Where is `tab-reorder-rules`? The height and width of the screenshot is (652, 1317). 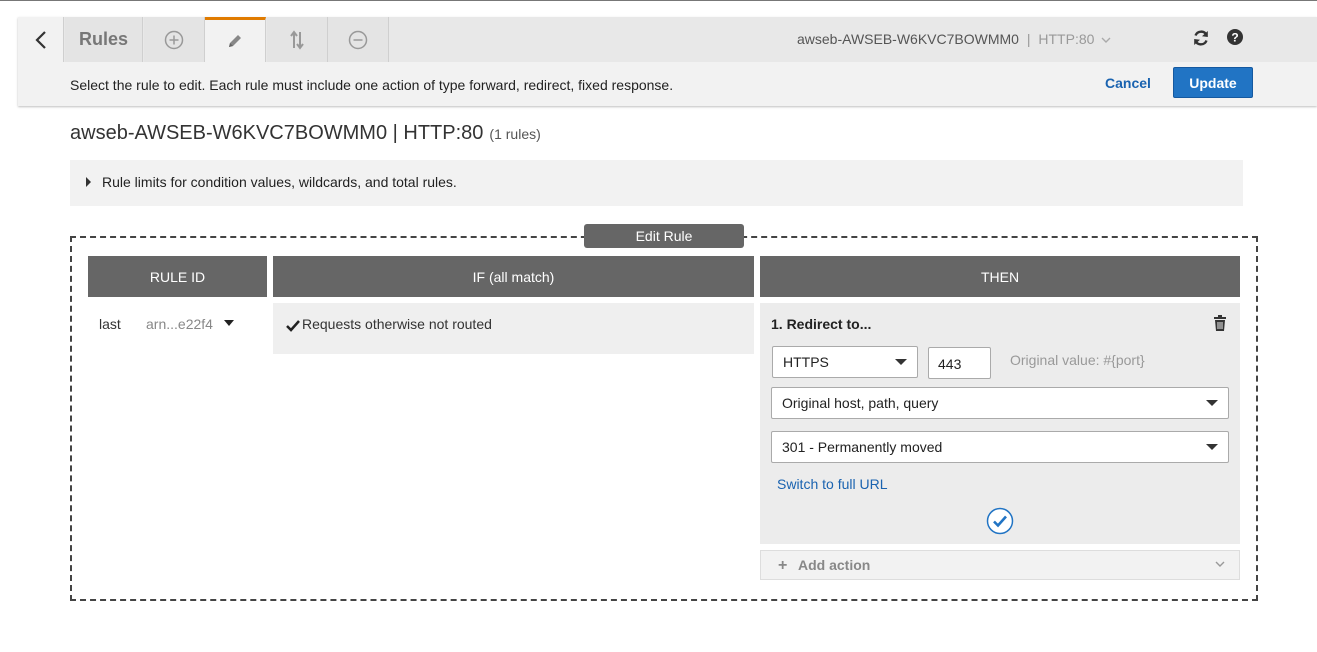 tab-reorder-rules is located at coordinates (297, 39).